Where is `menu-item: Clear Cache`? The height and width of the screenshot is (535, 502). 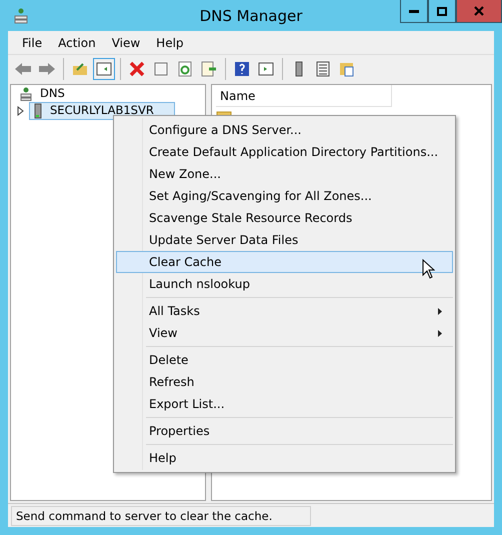
menu-item: Clear Cache is located at coordinates (284, 262).